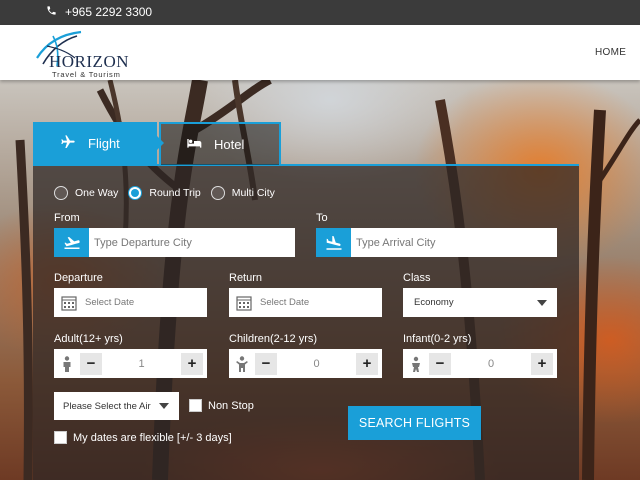 Image resolution: width=640 pixels, height=480 pixels. I want to click on infant-count: 0, so click(491, 364).